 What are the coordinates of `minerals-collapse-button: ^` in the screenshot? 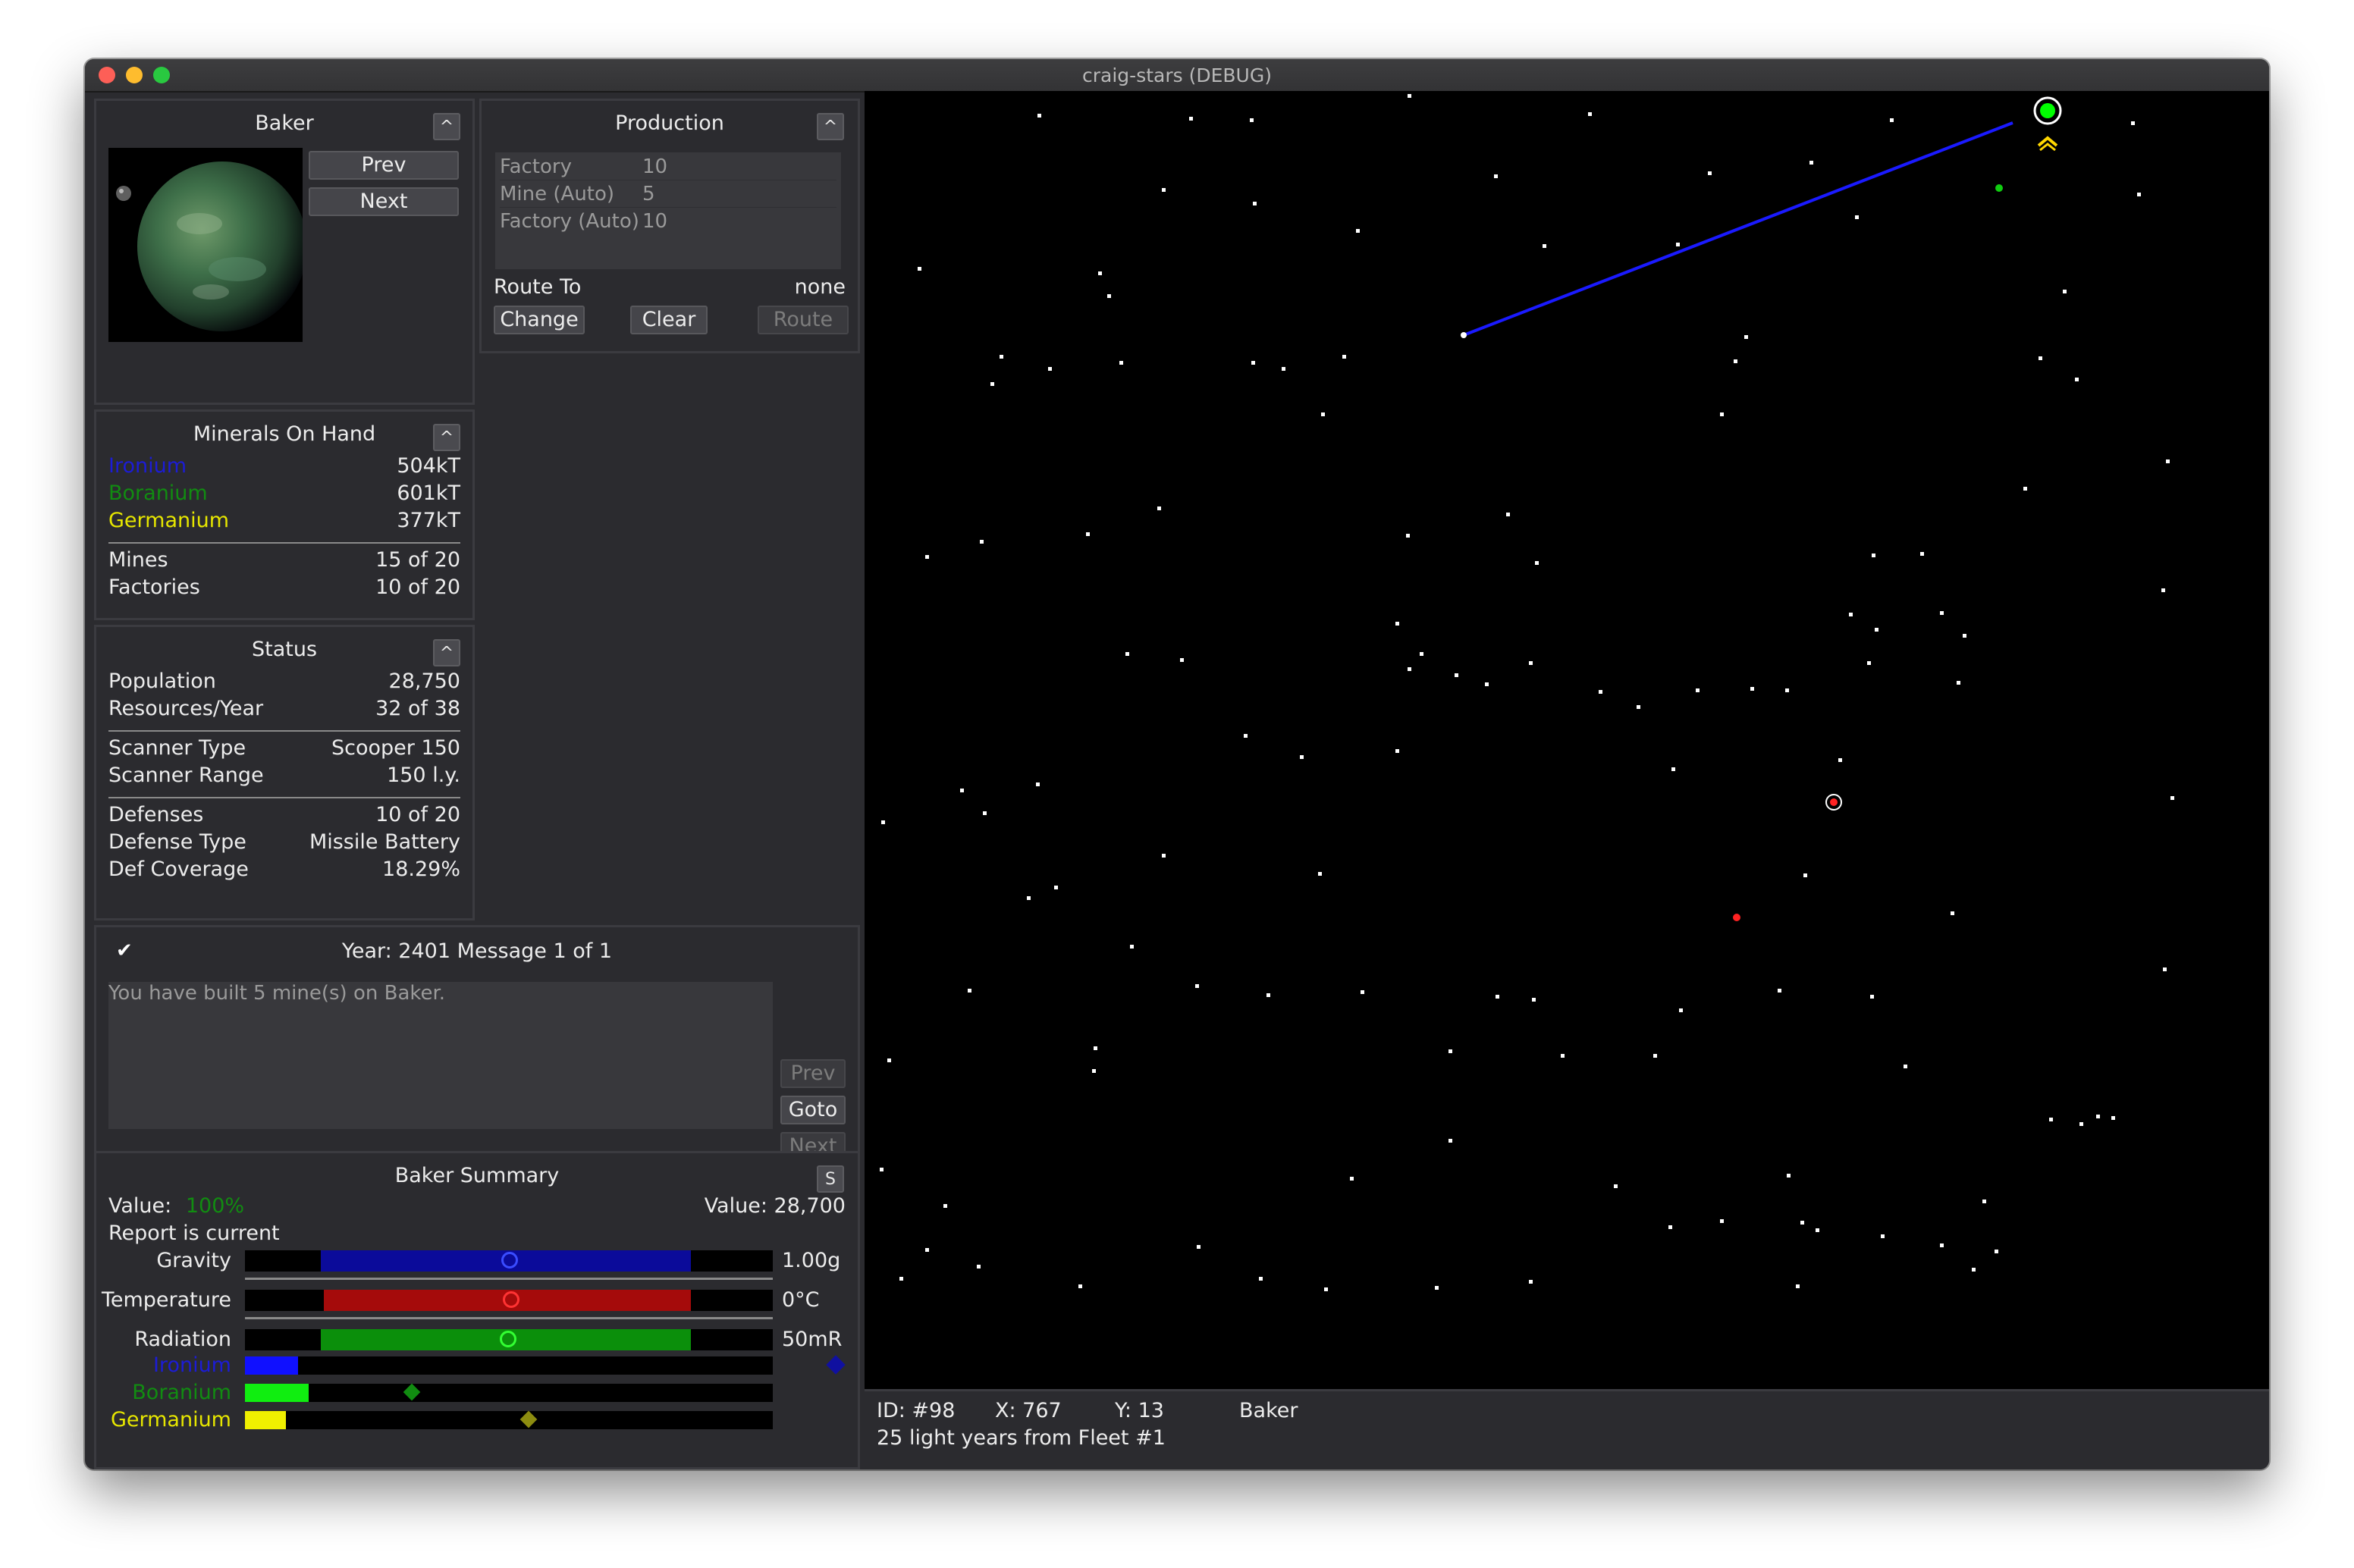 It's located at (446, 438).